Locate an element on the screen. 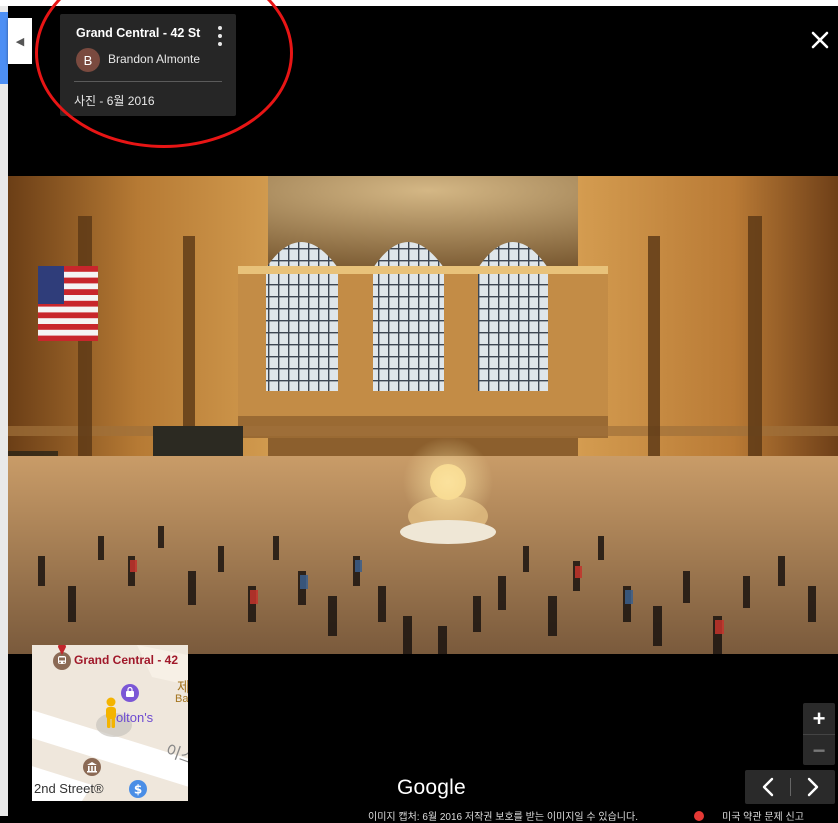 The width and height of the screenshot is (838, 823). prev-arrow-icon is located at coordinates (767, 787).